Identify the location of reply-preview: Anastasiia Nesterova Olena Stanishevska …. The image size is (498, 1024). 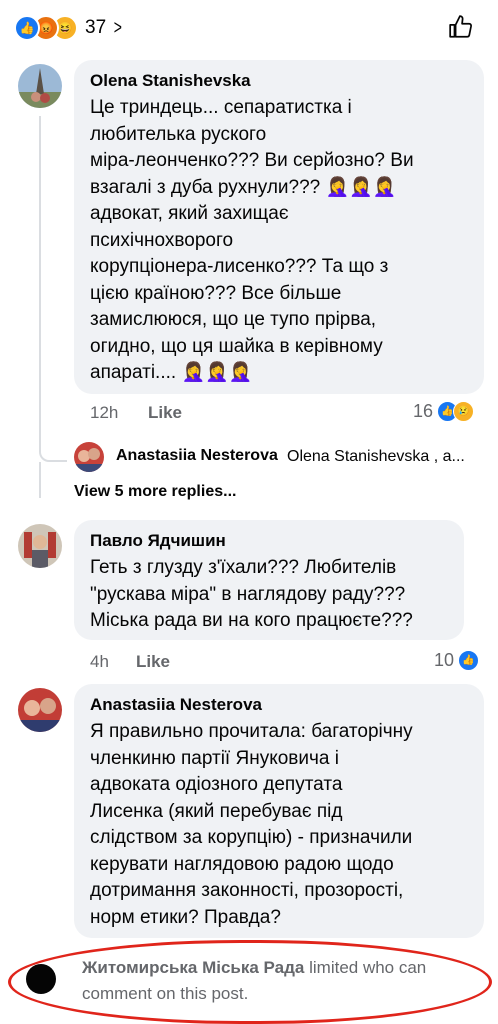
(279, 457).